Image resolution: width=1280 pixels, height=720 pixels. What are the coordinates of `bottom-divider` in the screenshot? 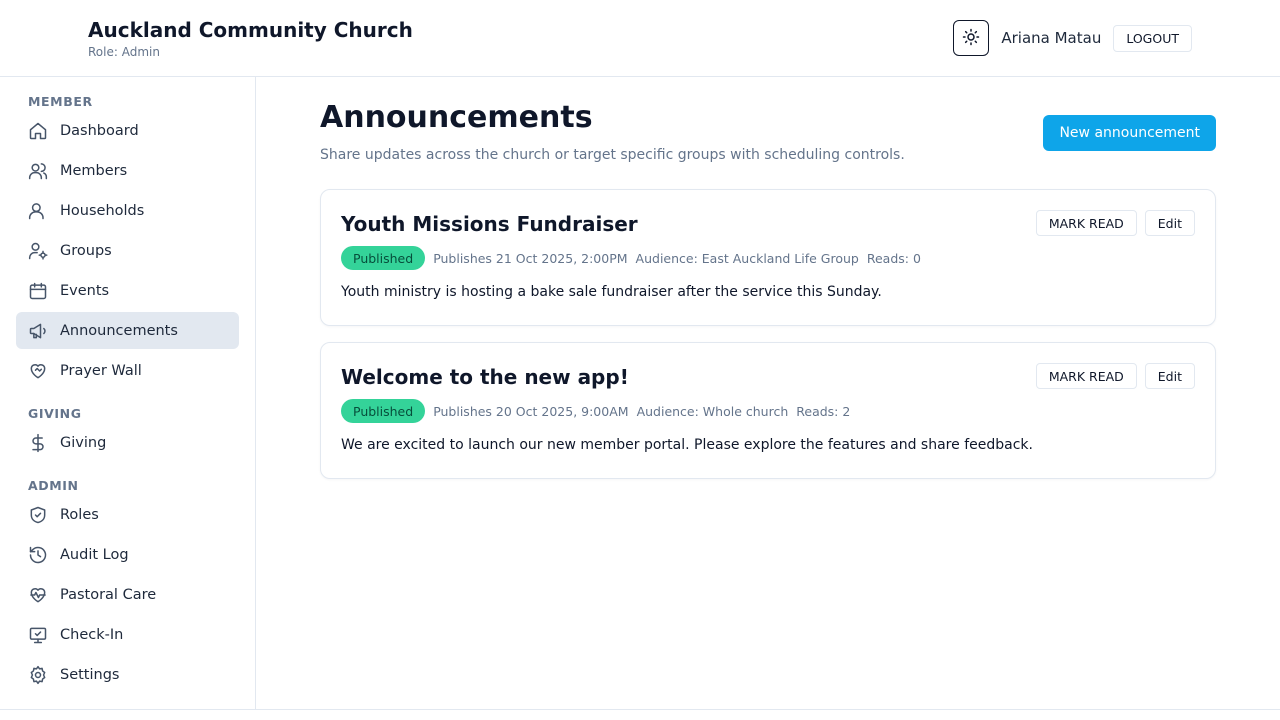 It's located at (640, 709).